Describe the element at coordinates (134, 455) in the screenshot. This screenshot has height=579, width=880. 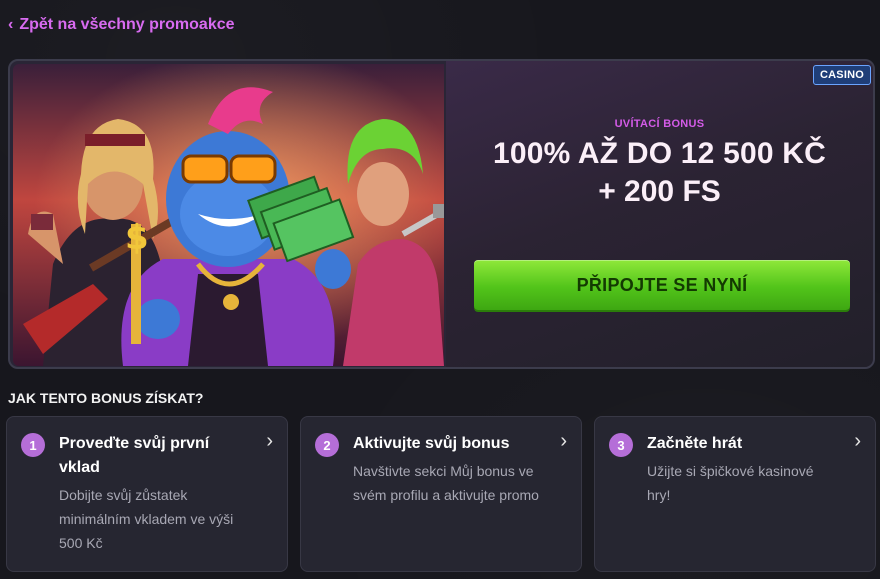
I see `step-title: Proveďte svůj první vklad` at that location.